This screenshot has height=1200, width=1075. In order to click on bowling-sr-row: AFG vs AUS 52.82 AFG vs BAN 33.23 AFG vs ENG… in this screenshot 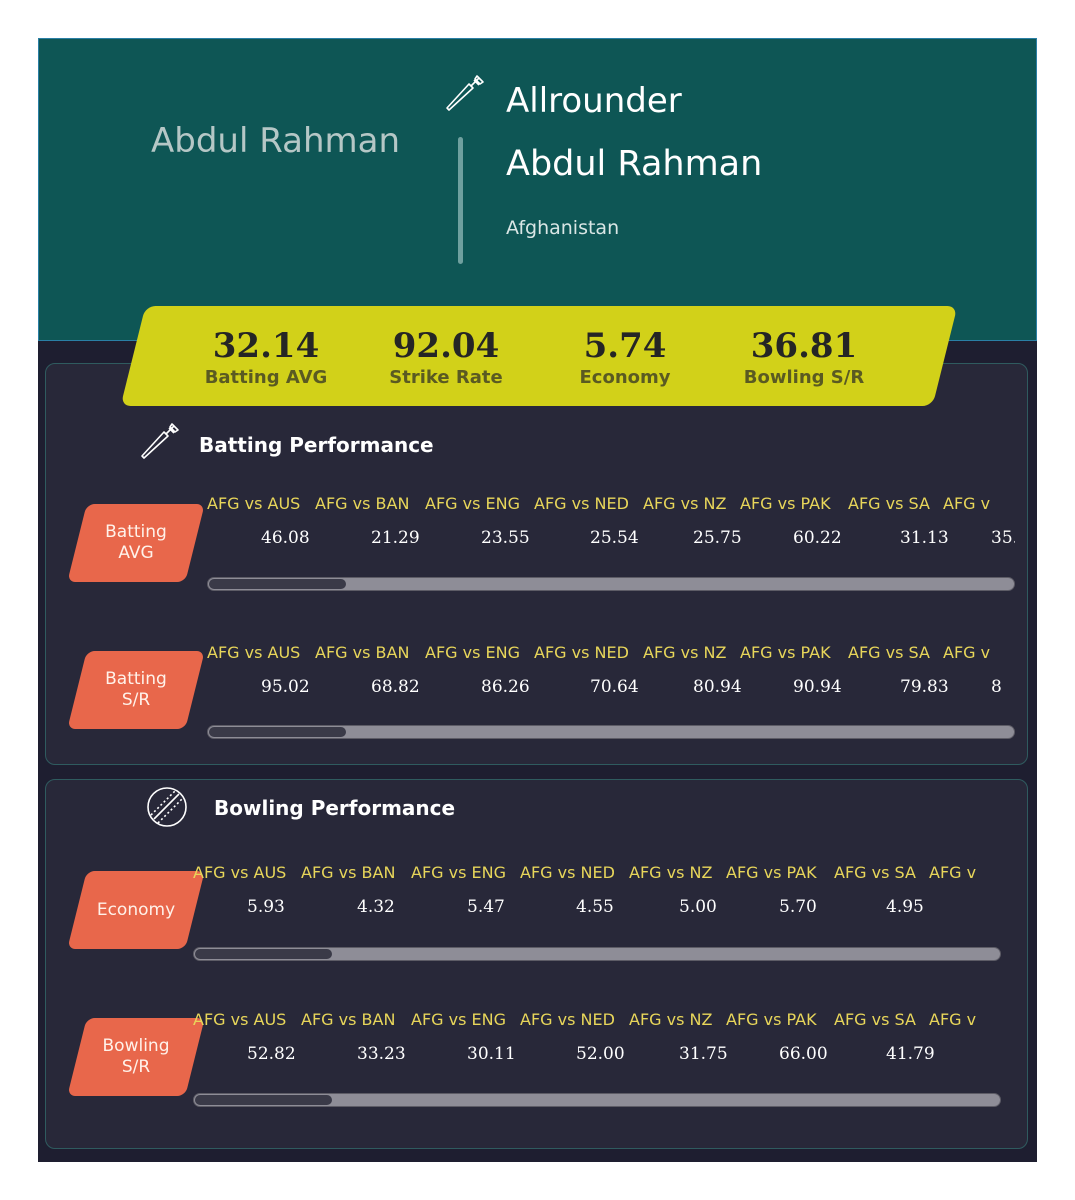, I will do `click(597, 1049)`.